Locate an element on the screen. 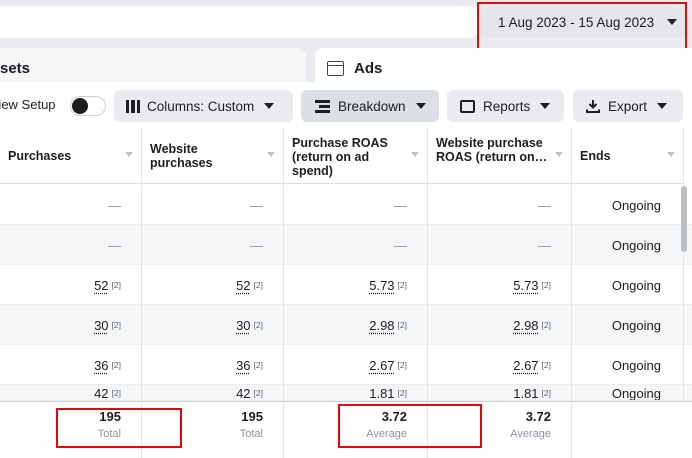 The width and height of the screenshot is (692, 458). table-row: 36 [2] 36 [2] 2.67 [2] 2.67 [2] Ongoing is located at coordinates (346, 365).